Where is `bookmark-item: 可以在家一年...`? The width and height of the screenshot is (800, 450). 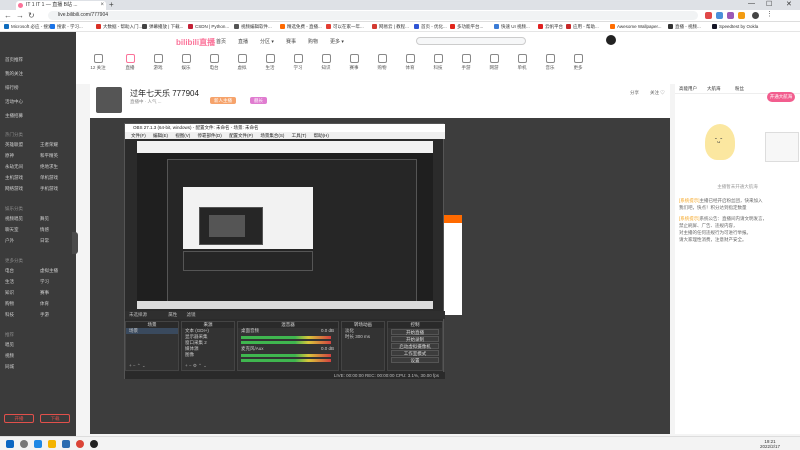 bookmark-item: 可以在家一年... is located at coordinates (345, 27).